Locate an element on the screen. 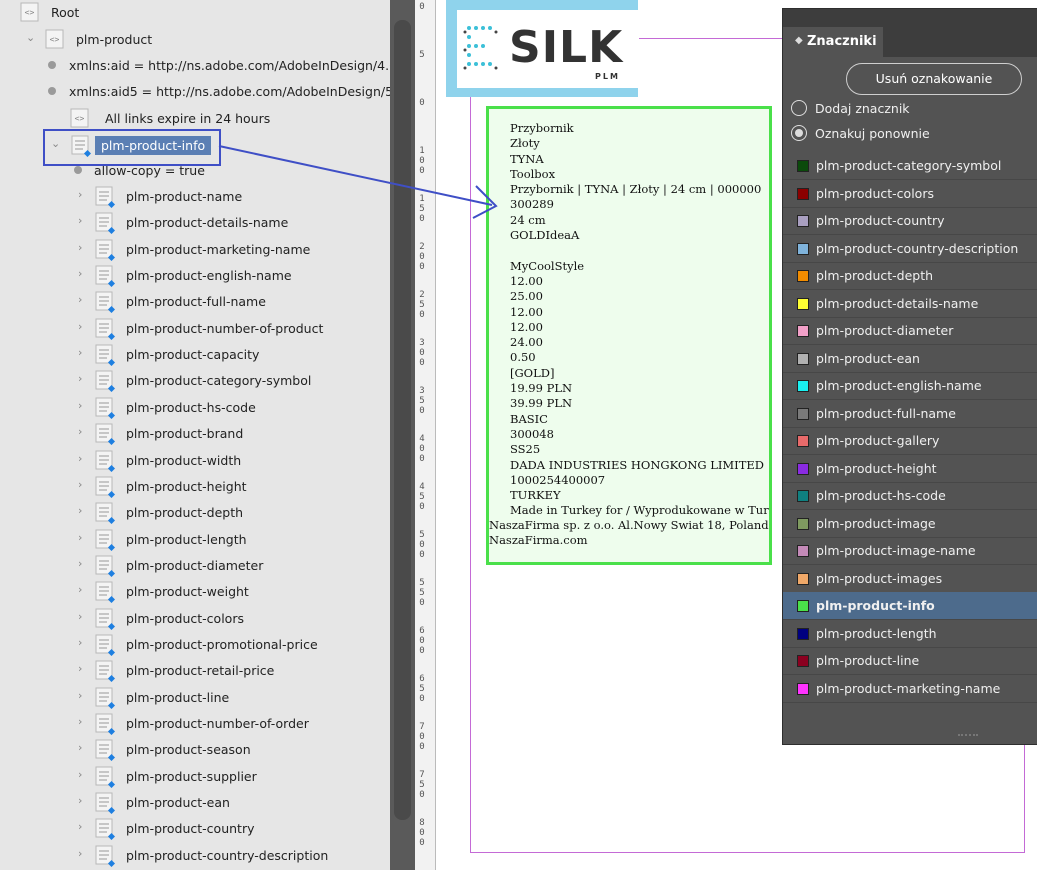 The height and width of the screenshot is (870, 1037). info-text-line: 24.00 is located at coordinates (526, 342).